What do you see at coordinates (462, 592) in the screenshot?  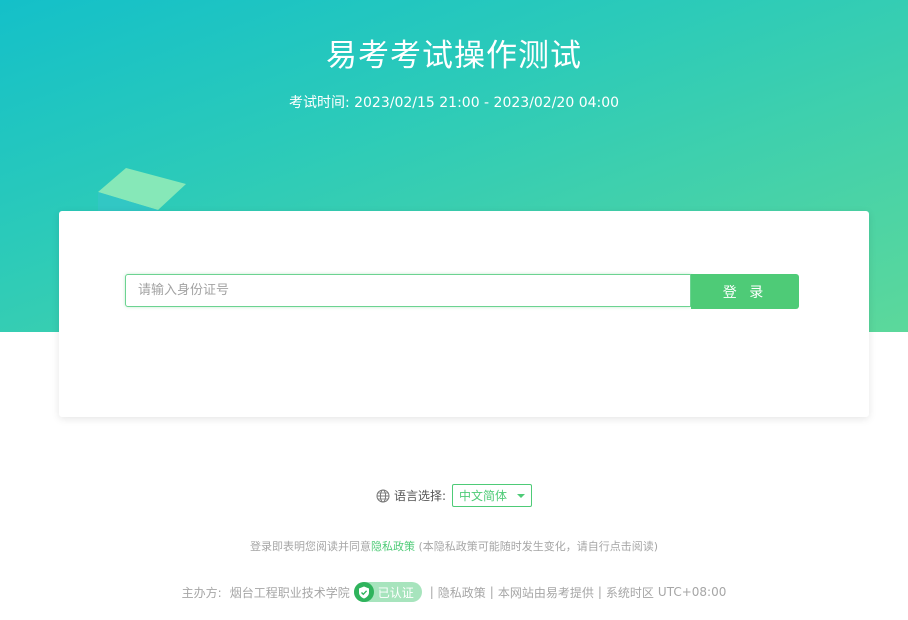 I see `footer-privacy-link: 隐私政策` at bounding box center [462, 592].